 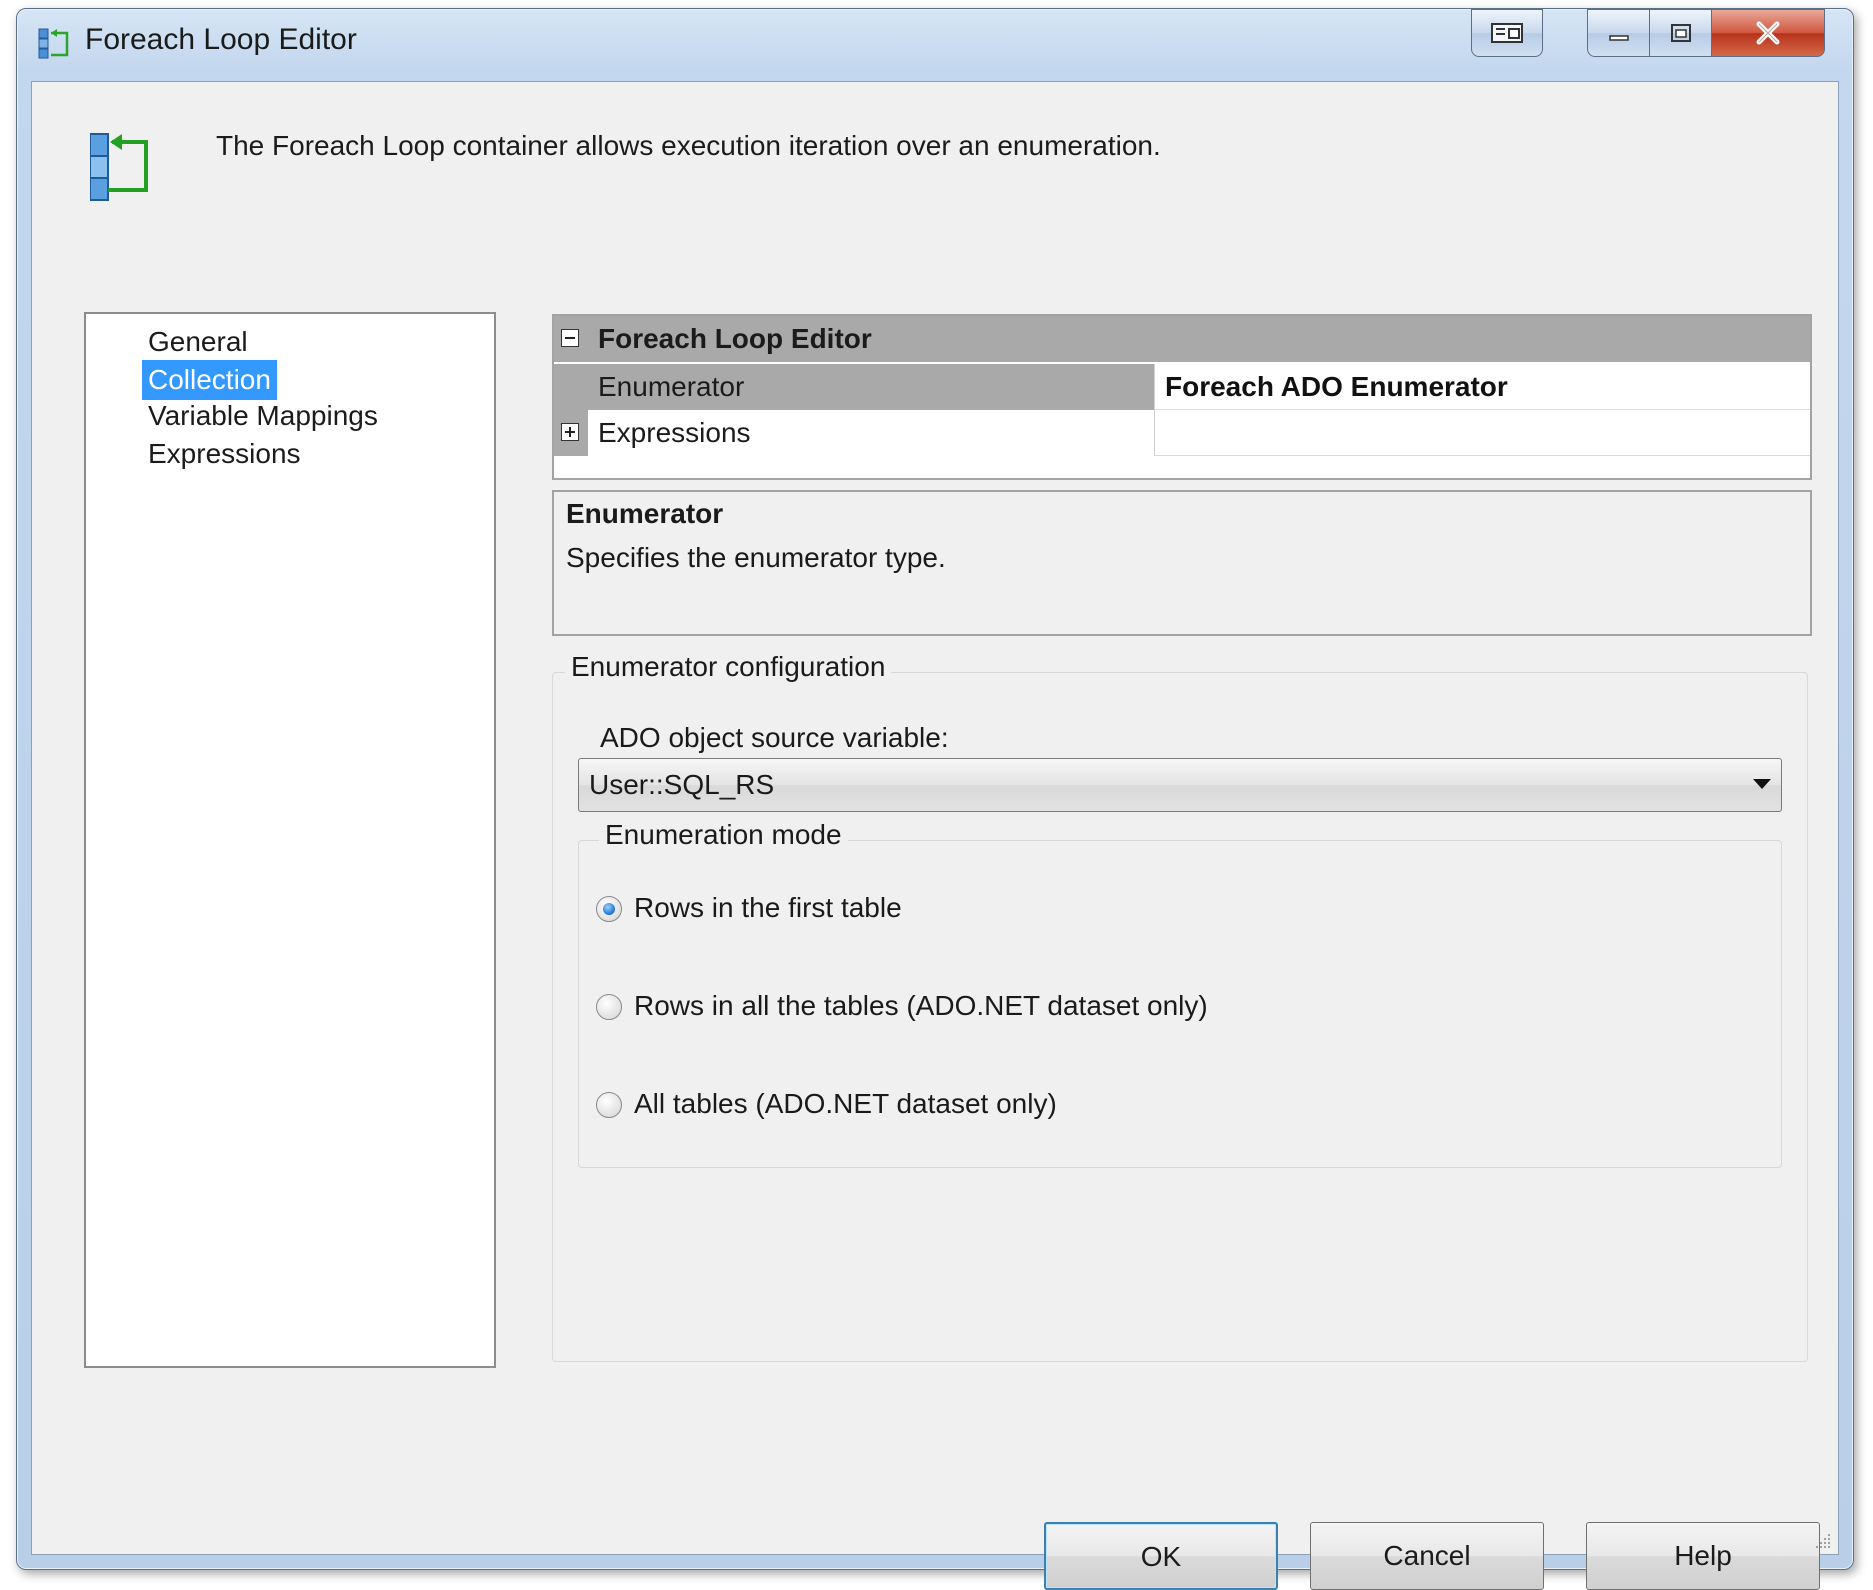 What do you see at coordinates (263, 416) in the screenshot?
I see `nav-item-variable-mappings: Variable Mappings` at bounding box center [263, 416].